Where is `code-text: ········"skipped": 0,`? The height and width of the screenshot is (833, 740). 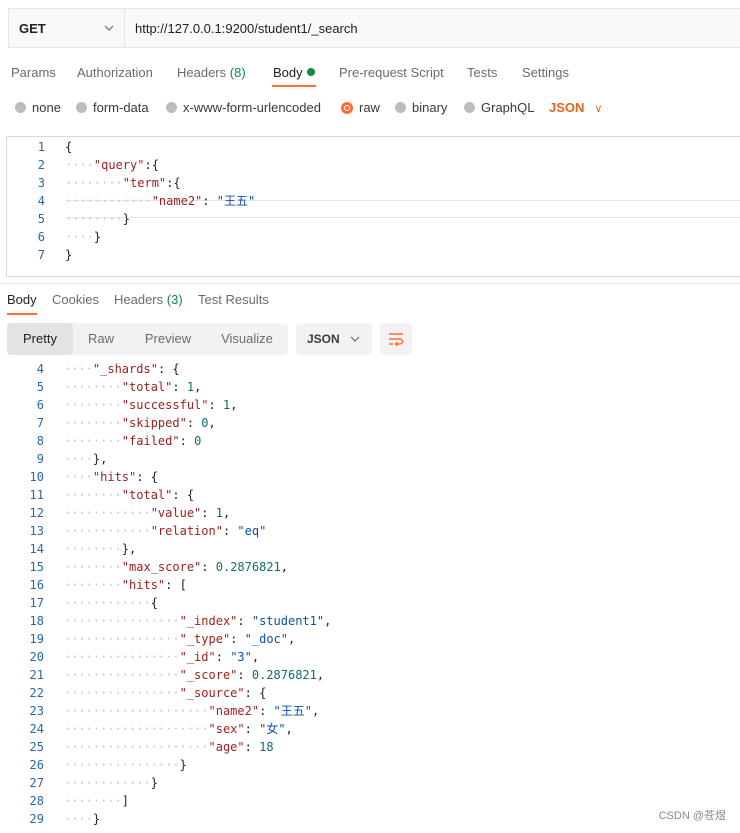 code-text: ········"skipped": 0, is located at coordinates (140, 423).